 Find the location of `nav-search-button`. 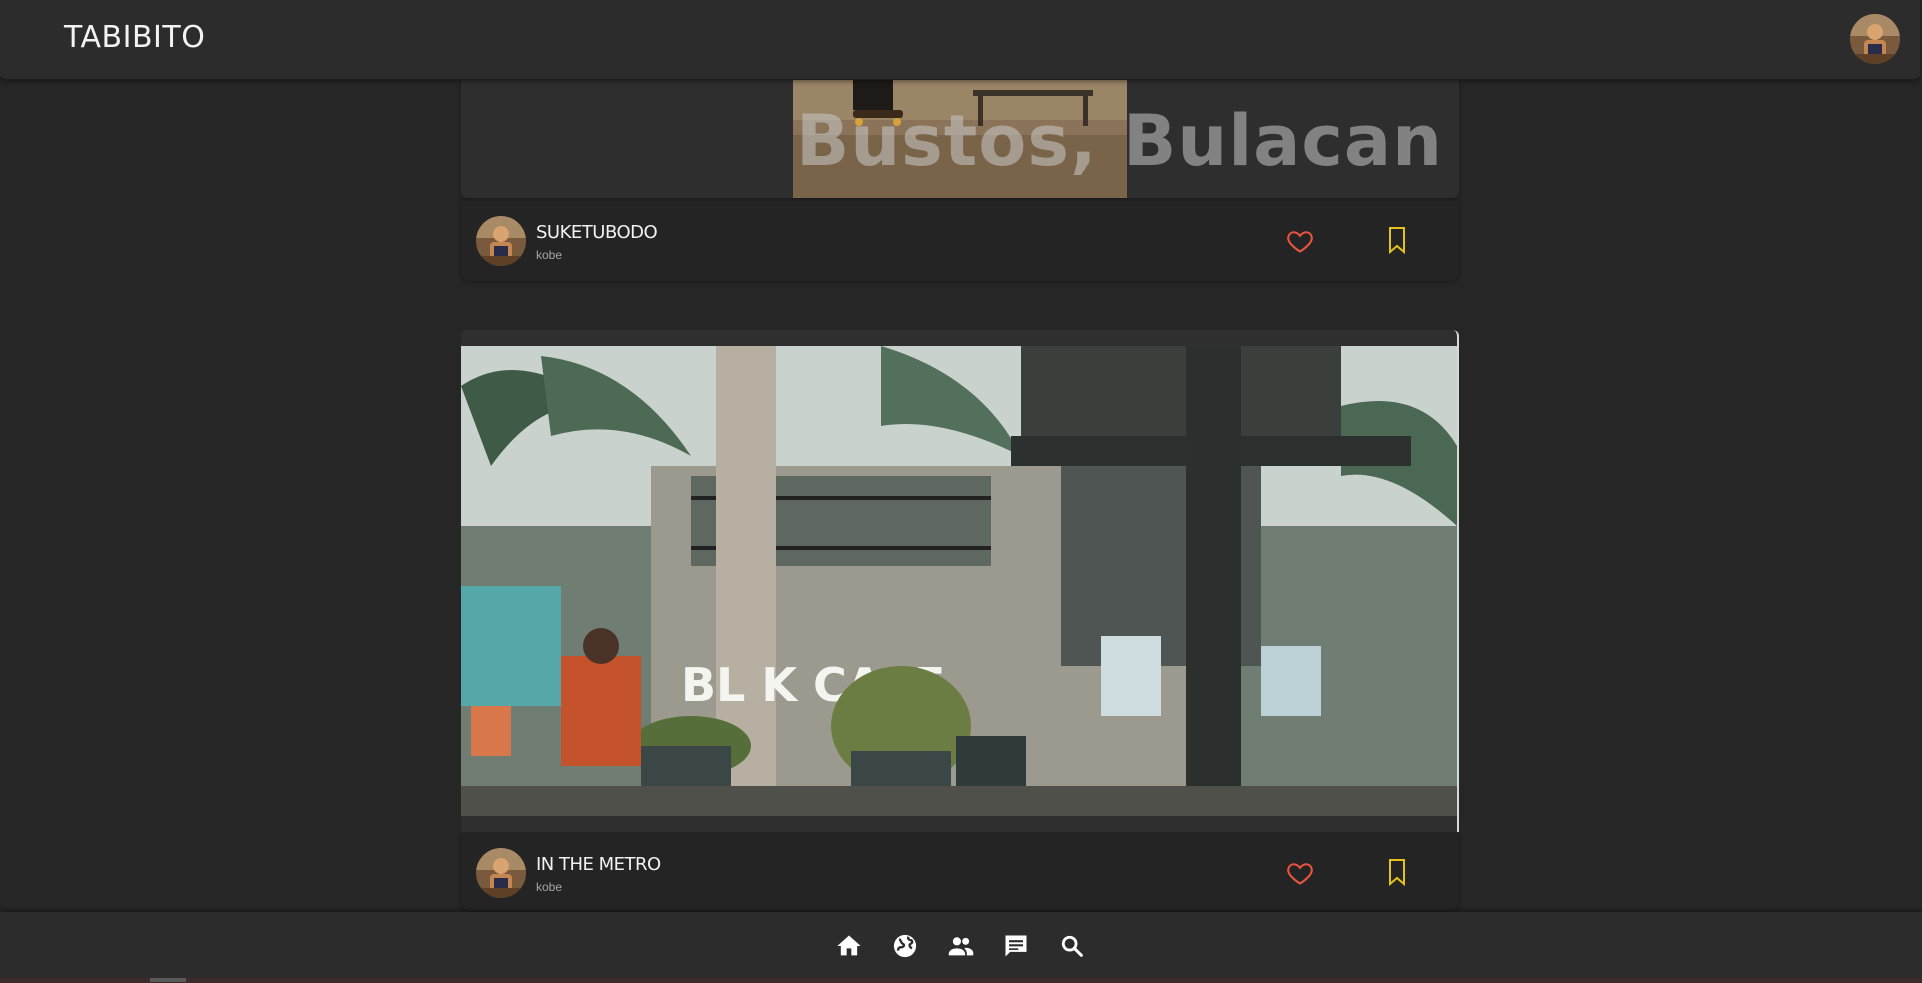

nav-search-button is located at coordinates (1072, 946).